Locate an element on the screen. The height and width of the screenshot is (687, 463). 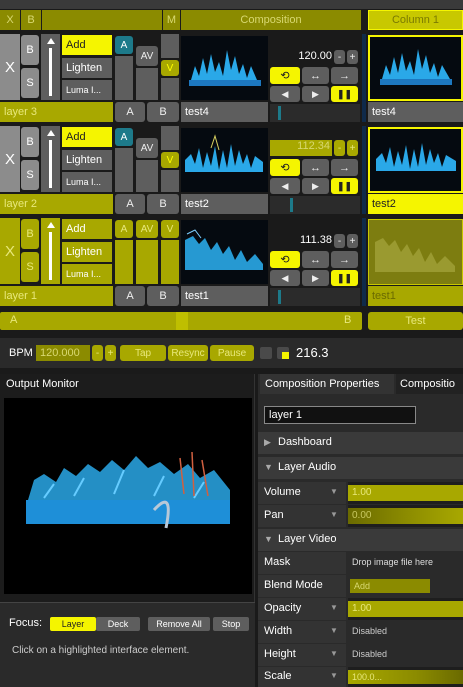
dashboard-section-header: ▶ Dashboard is located at coordinates (360, 443).